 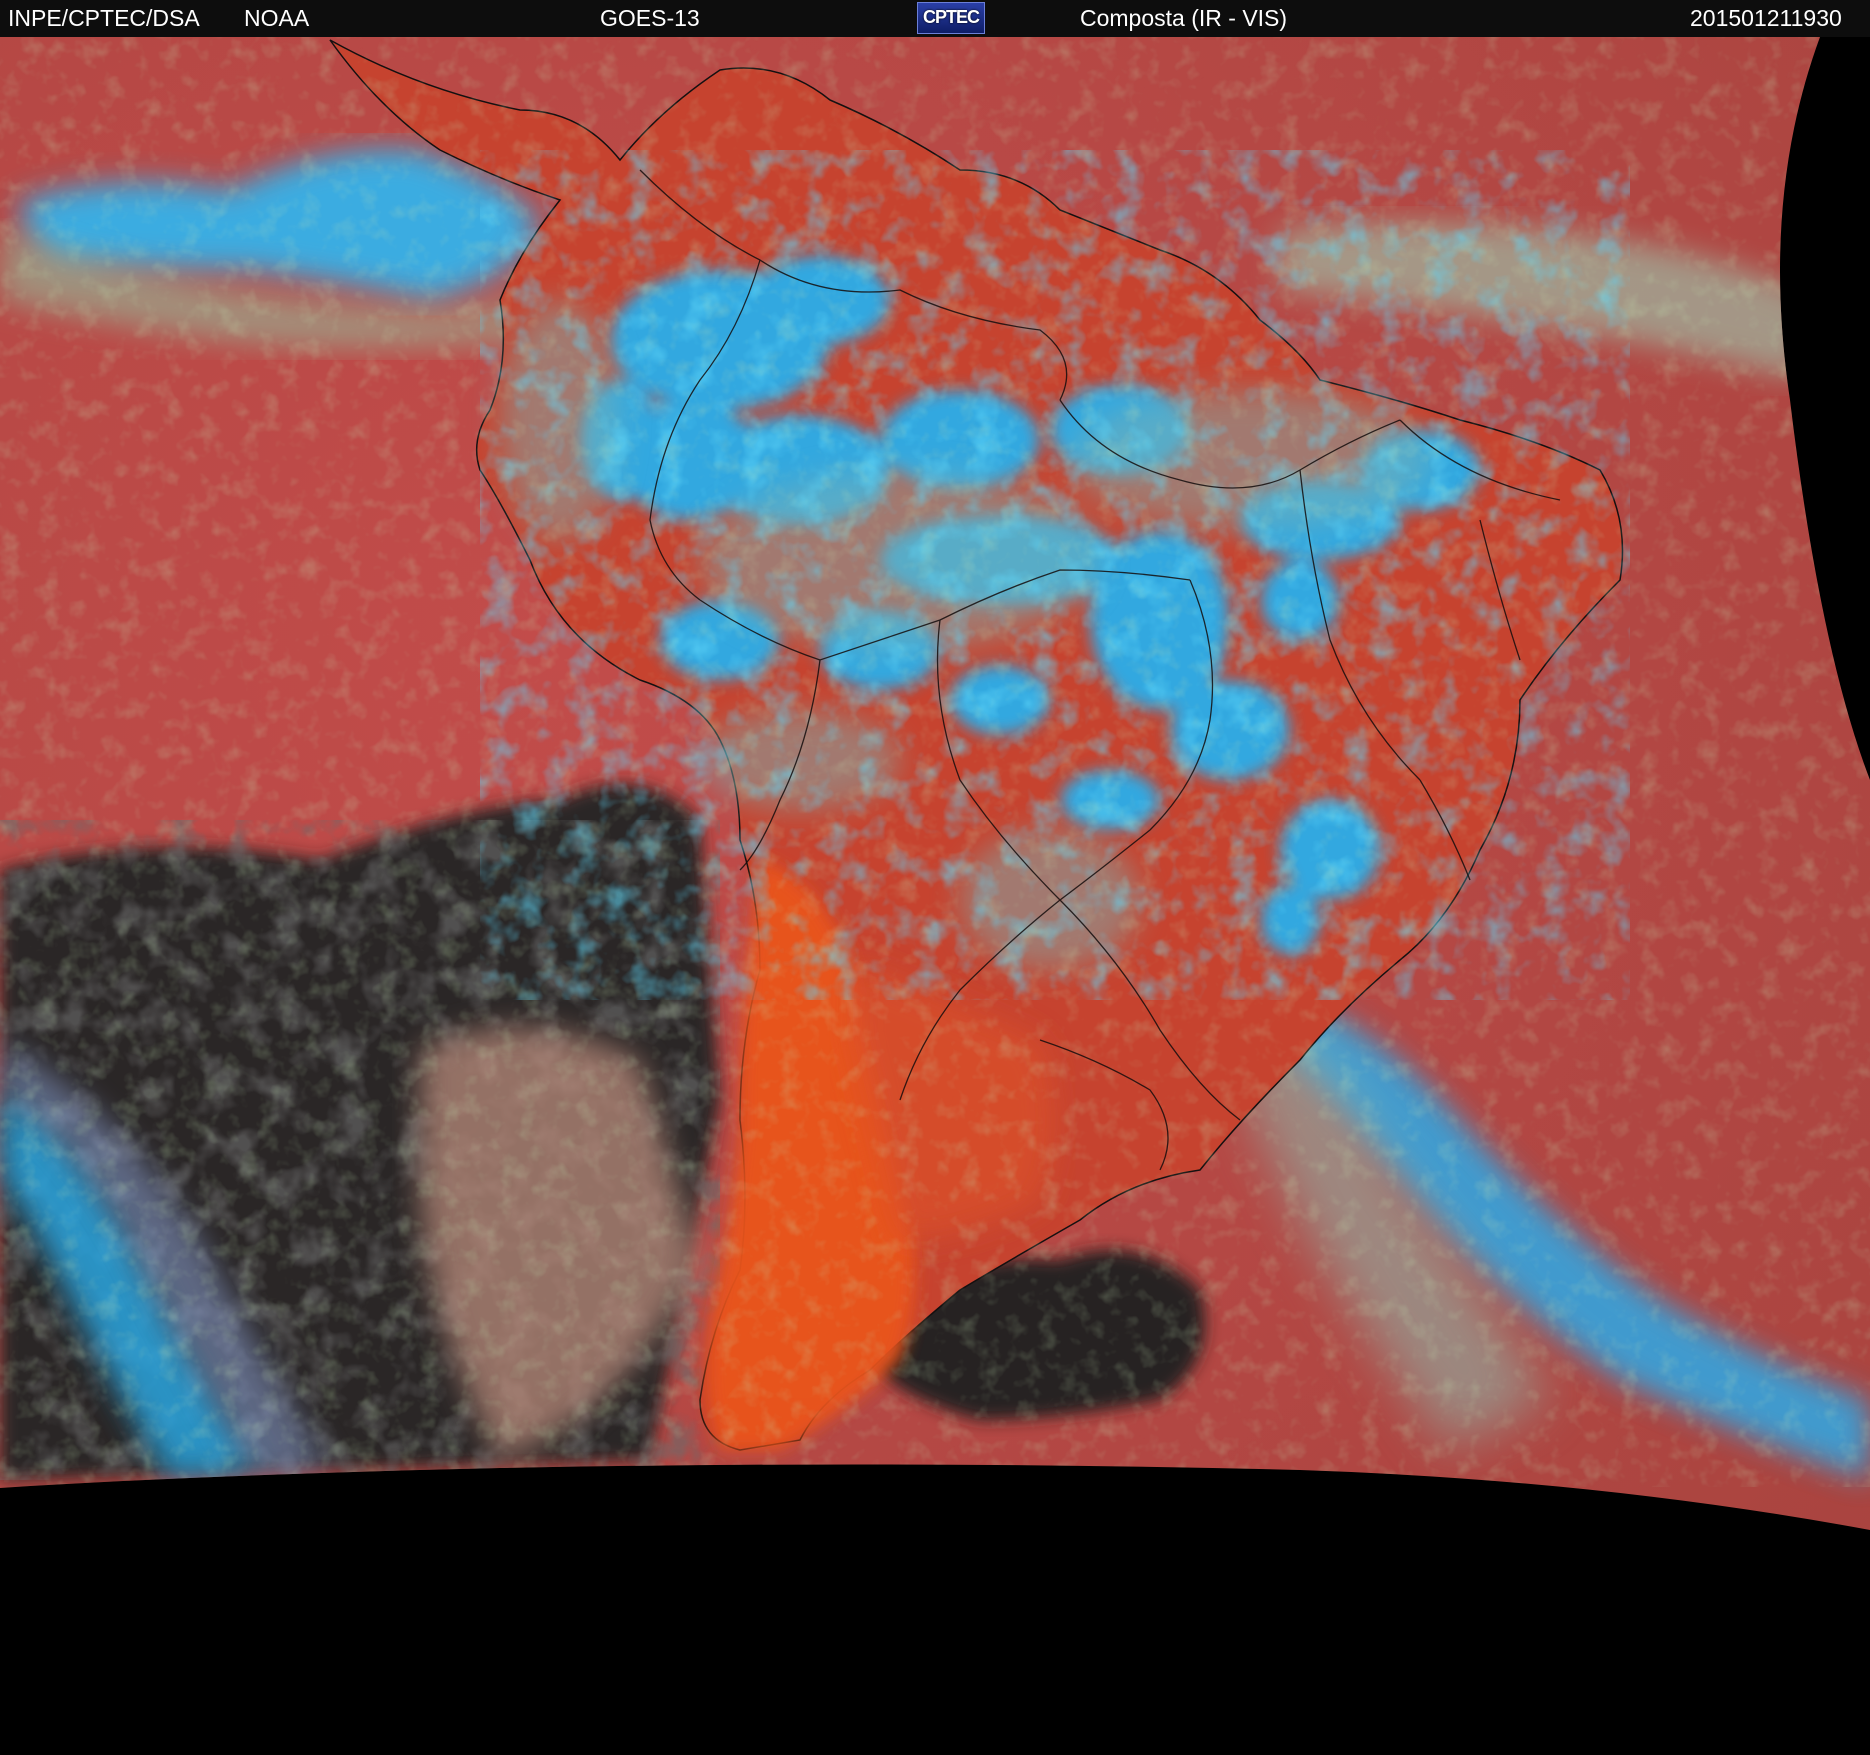 What do you see at coordinates (277, 18) in the screenshot?
I see `agency-label: NOAA` at bounding box center [277, 18].